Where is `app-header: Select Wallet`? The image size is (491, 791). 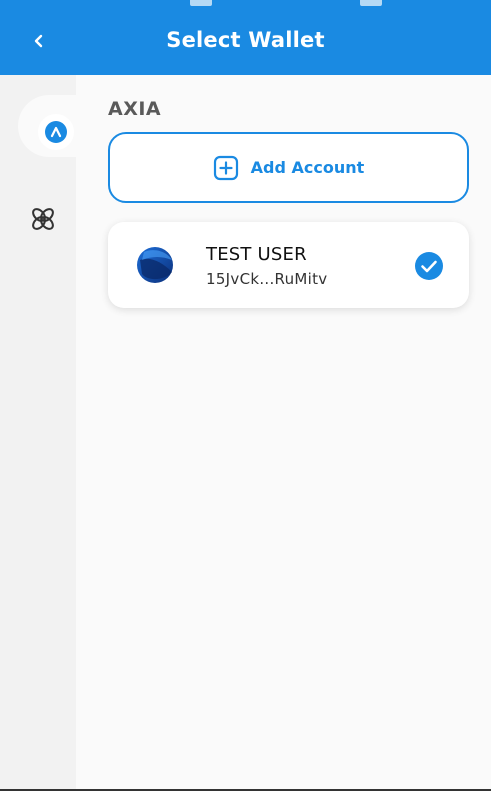 app-header: Select Wallet is located at coordinates (245, 37).